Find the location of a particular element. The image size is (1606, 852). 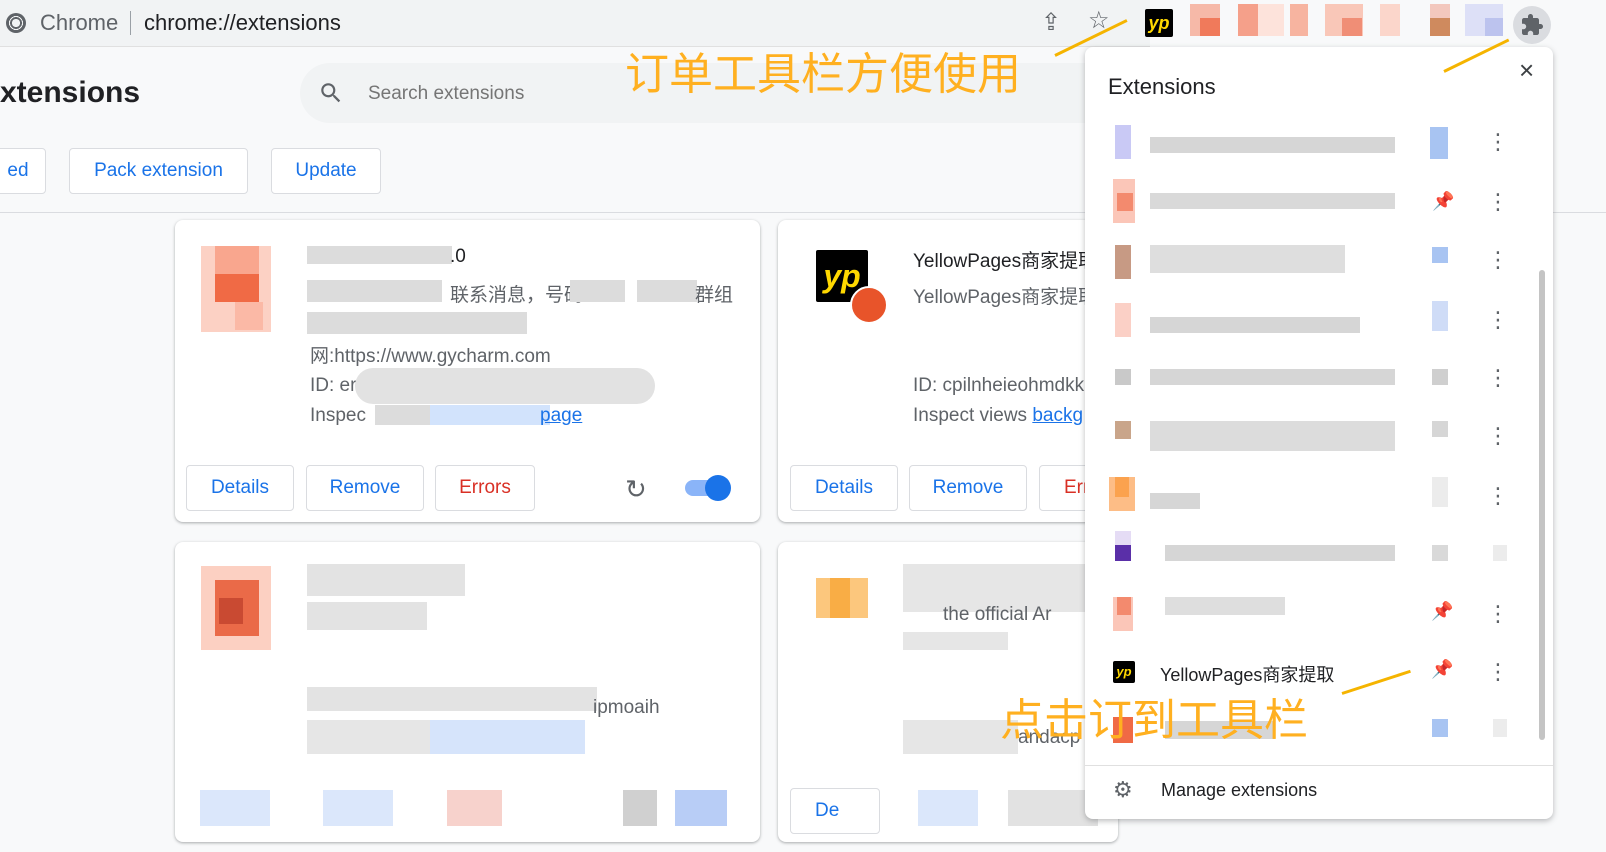

search-icon is located at coordinates (331, 93).